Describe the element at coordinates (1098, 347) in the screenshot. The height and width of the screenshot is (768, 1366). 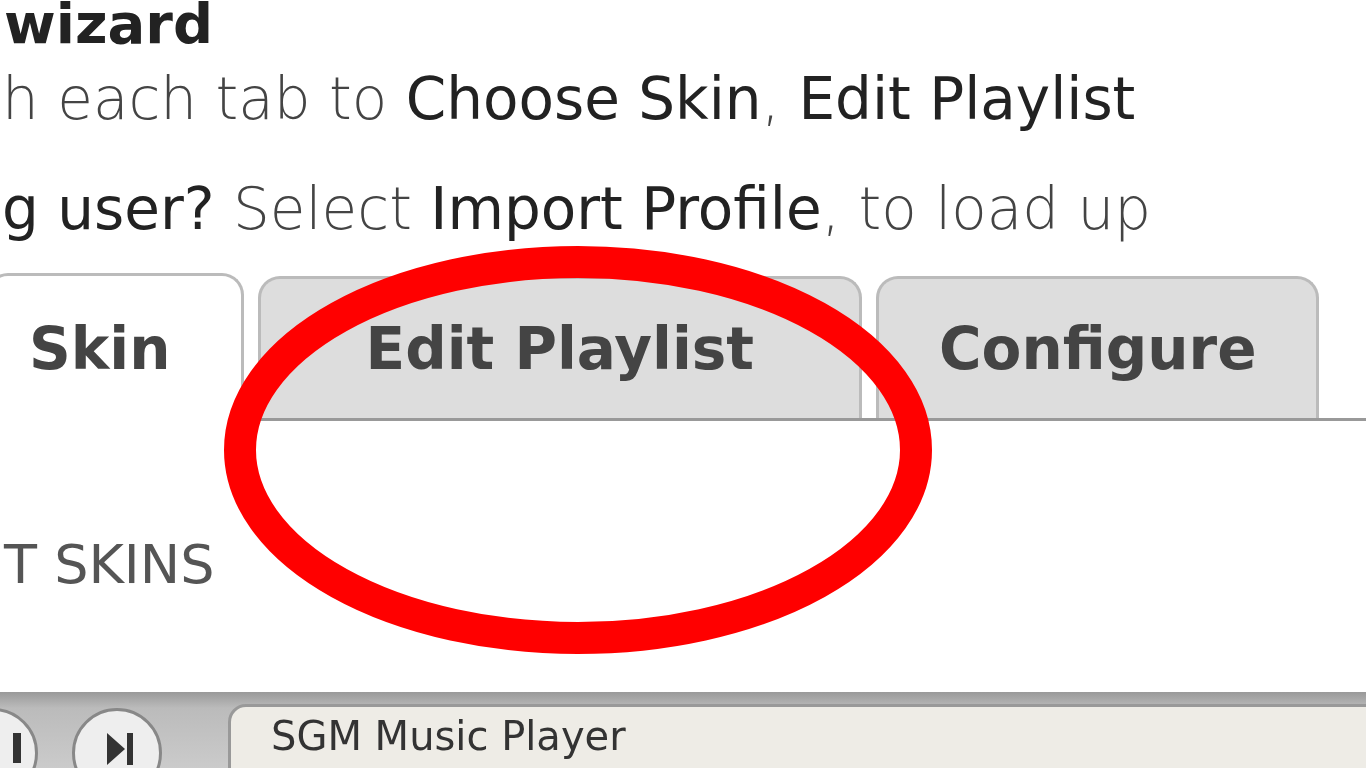
I see `tab: Configure` at that location.